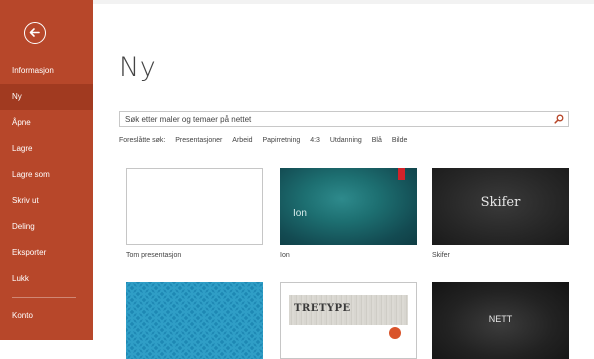 This screenshot has width=594, height=359. What do you see at coordinates (400, 140) in the screenshot?
I see `suggested-search-link: Bilde` at bounding box center [400, 140].